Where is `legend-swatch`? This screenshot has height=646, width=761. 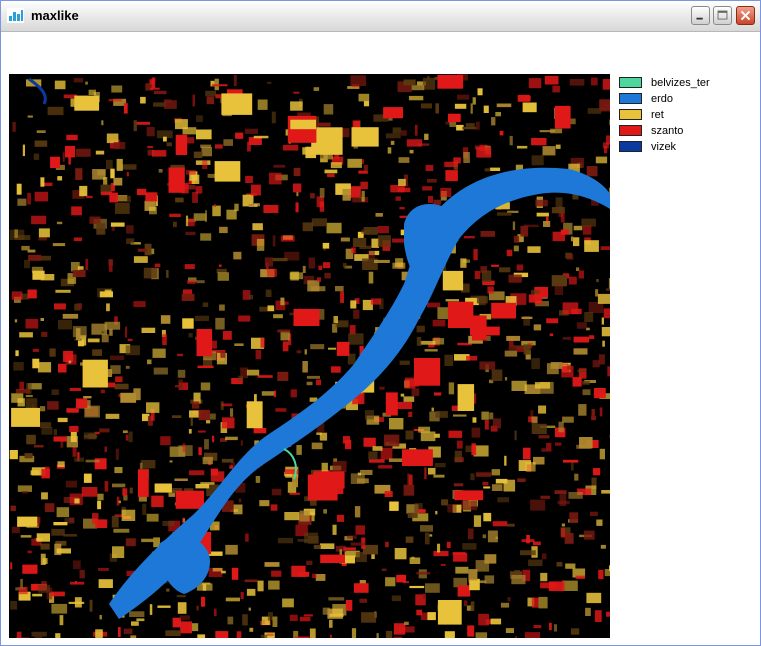
legend-swatch is located at coordinates (630, 130).